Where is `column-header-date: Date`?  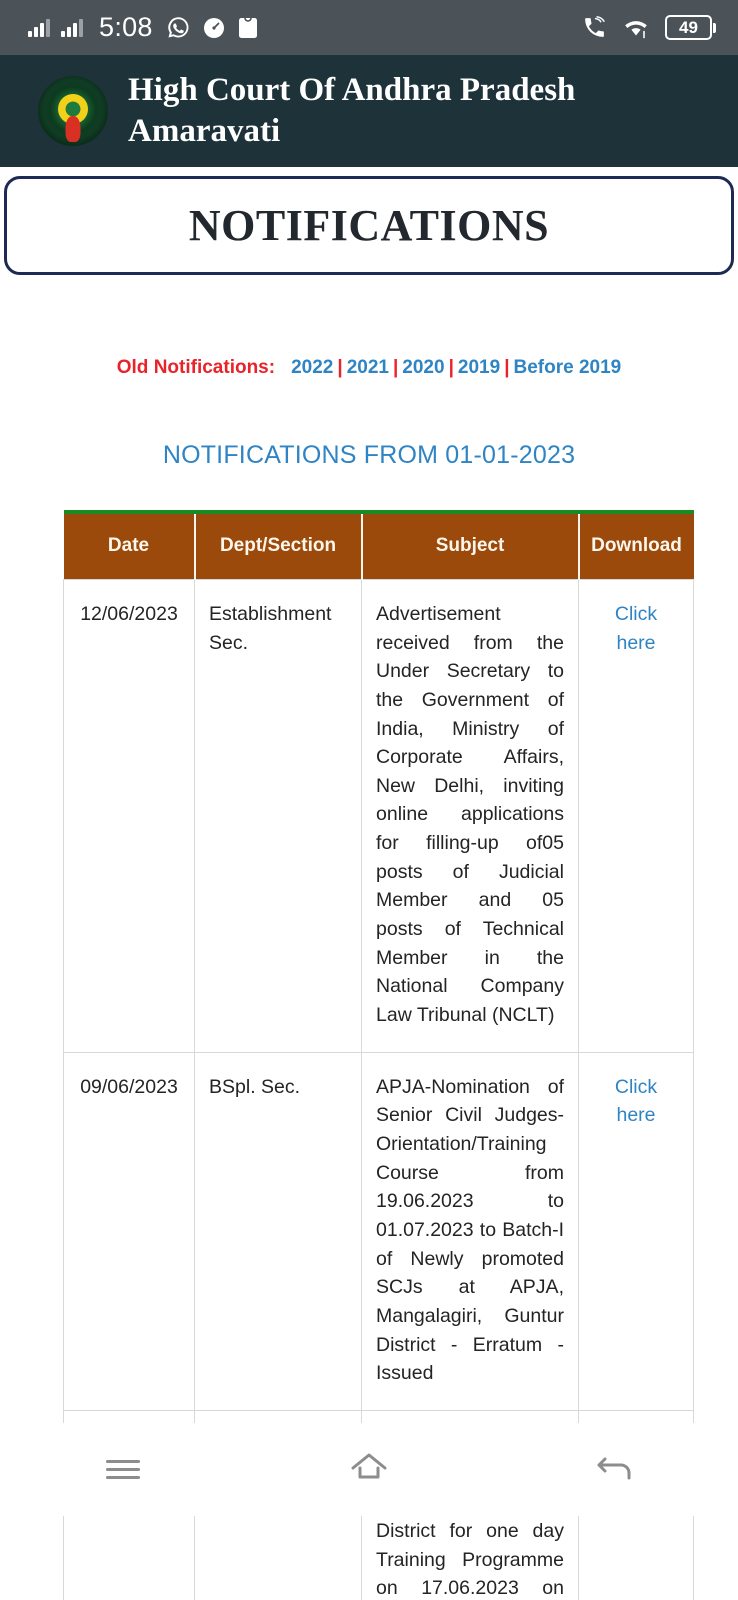 column-header-date: Date is located at coordinates (129, 544).